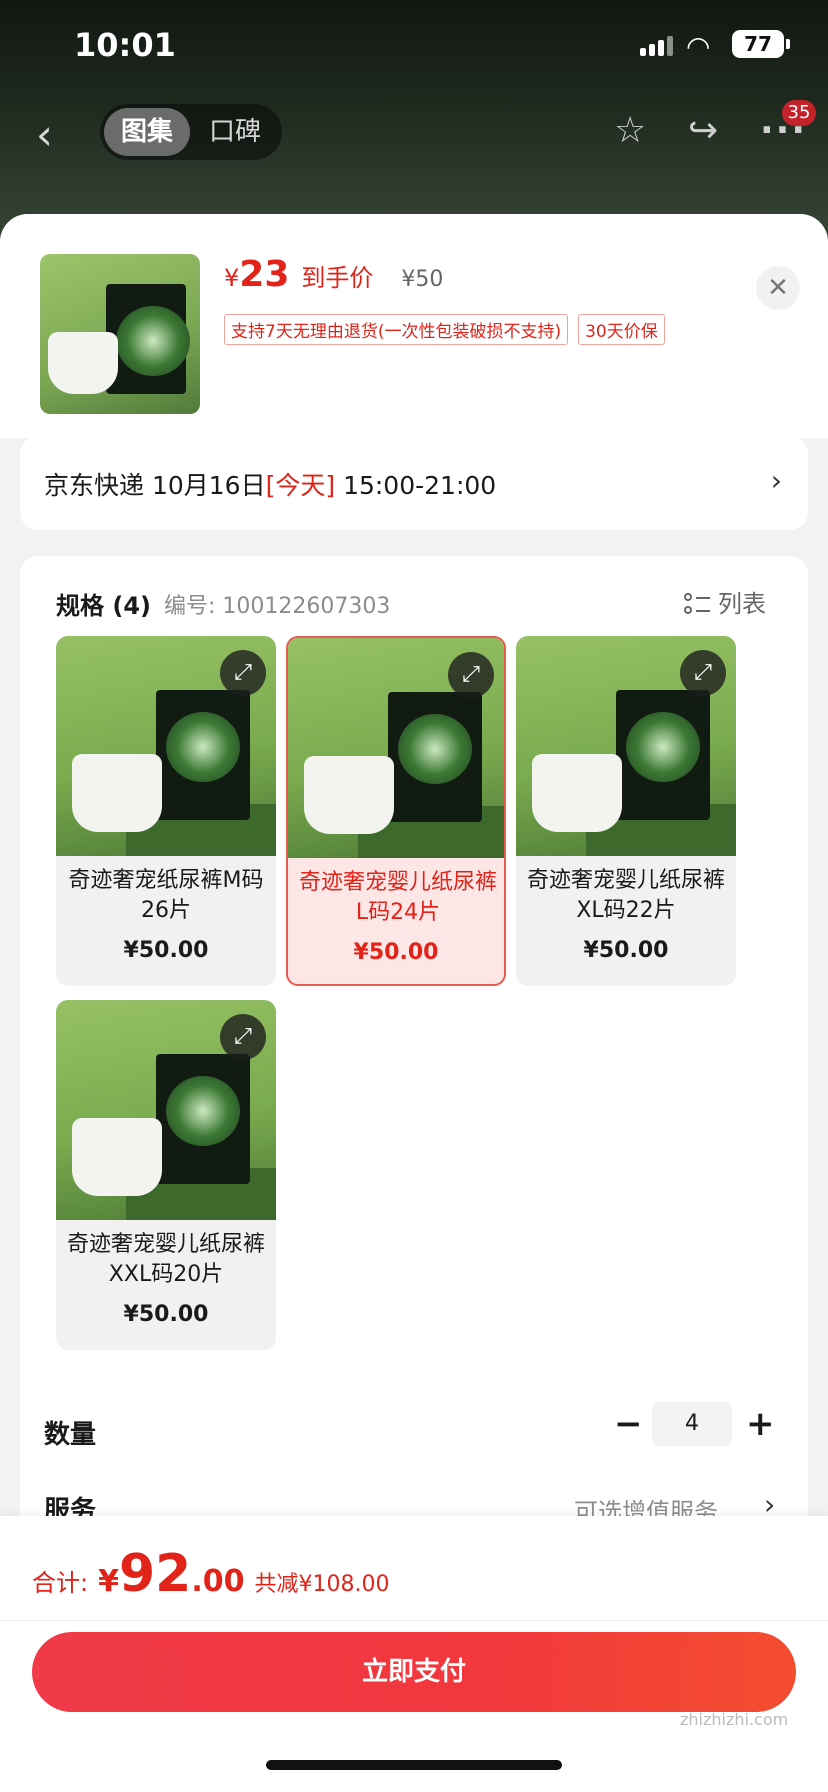 The width and height of the screenshot is (828, 1792). I want to click on final-price: 23, so click(264, 274).